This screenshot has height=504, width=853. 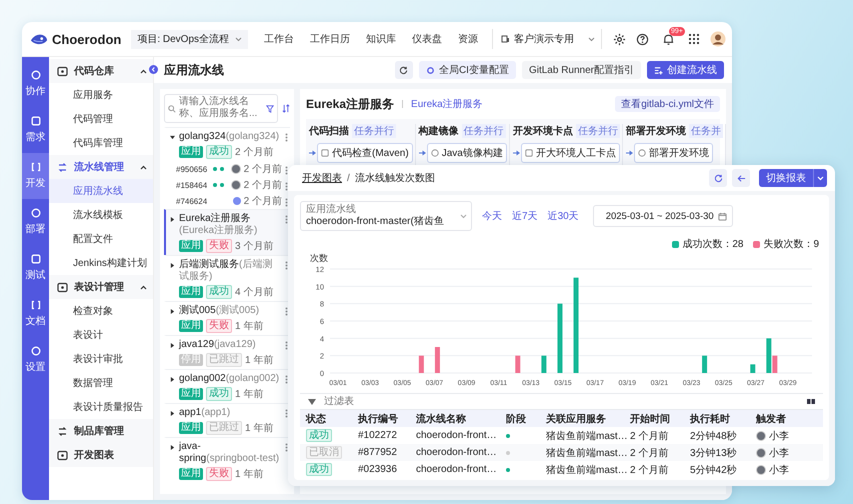 What do you see at coordinates (547, 39) in the screenshot?
I see `organization-select: 客户演示专用` at bounding box center [547, 39].